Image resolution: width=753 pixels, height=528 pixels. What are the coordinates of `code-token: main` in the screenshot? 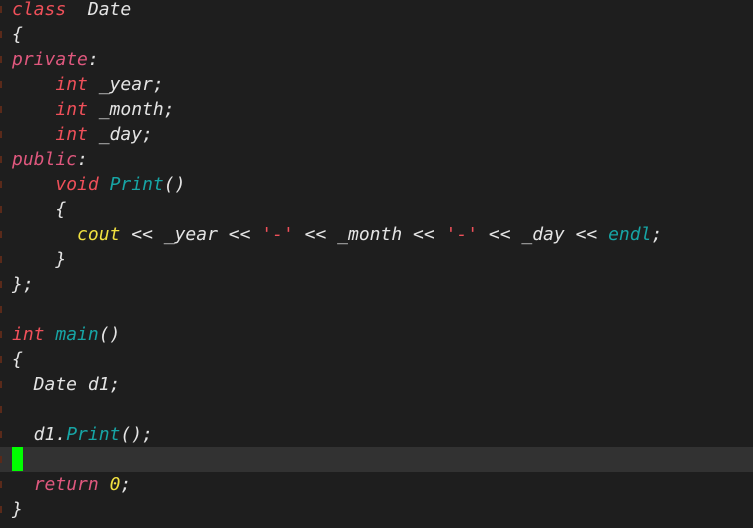 It's located at (77, 334).